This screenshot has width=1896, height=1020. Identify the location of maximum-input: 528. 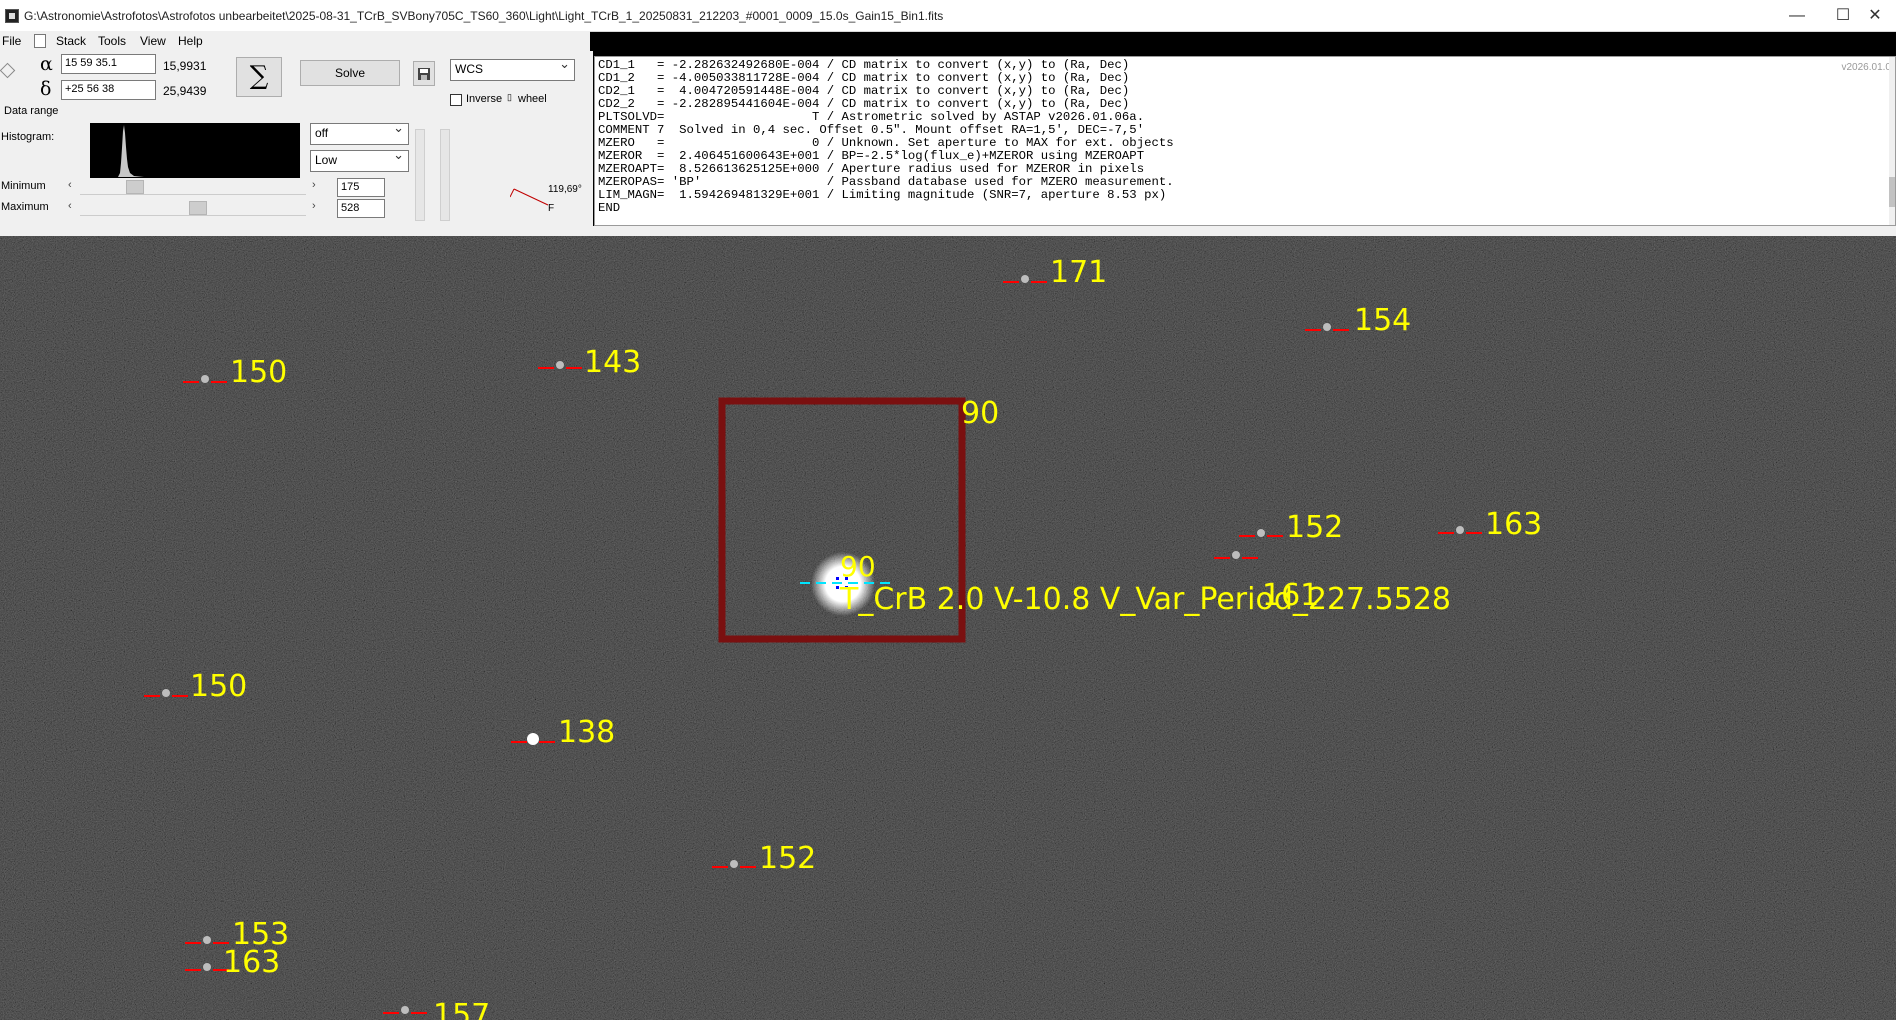
(361, 208).